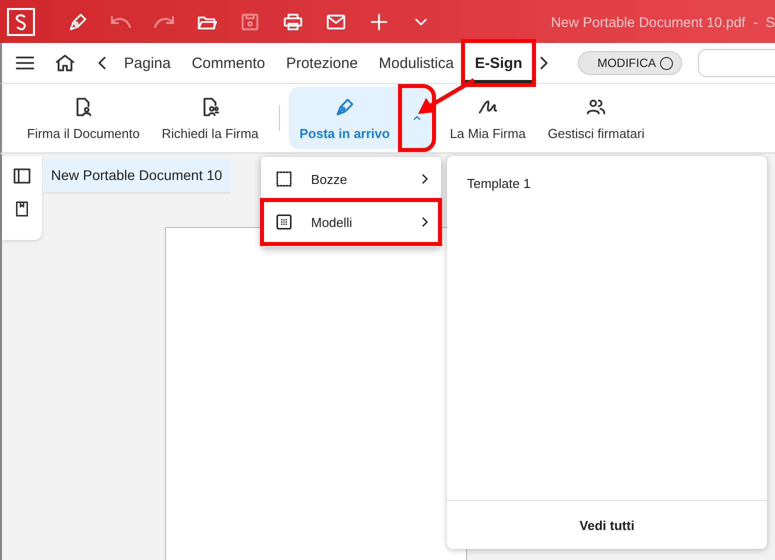 This screenshot has height=560, width=775. Describe the element at coordinates (322, 63) in the screenshot. I see `ribbon-tab: Protezione` at that location.